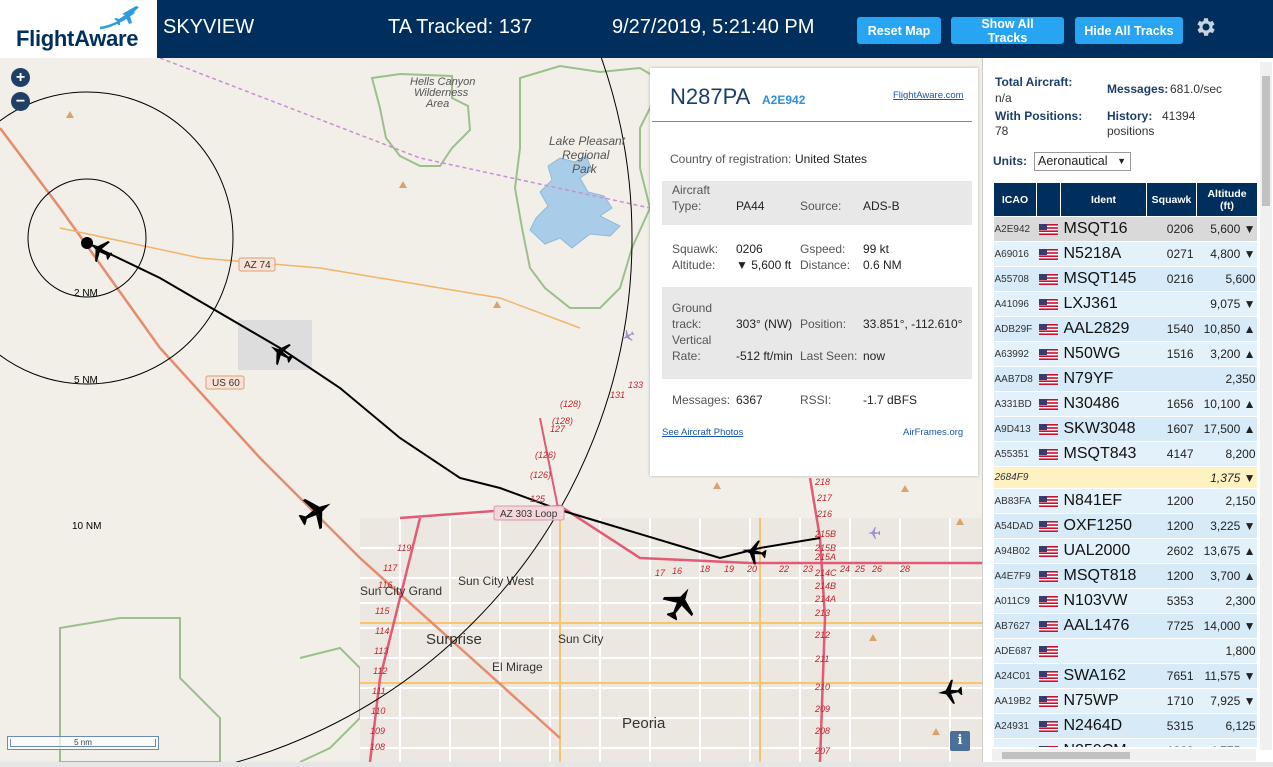  What do you see at coordinates (1103, 199) in the screenshot?
I see `column-header-ident: Ident` at bounding box center [1103, 199].